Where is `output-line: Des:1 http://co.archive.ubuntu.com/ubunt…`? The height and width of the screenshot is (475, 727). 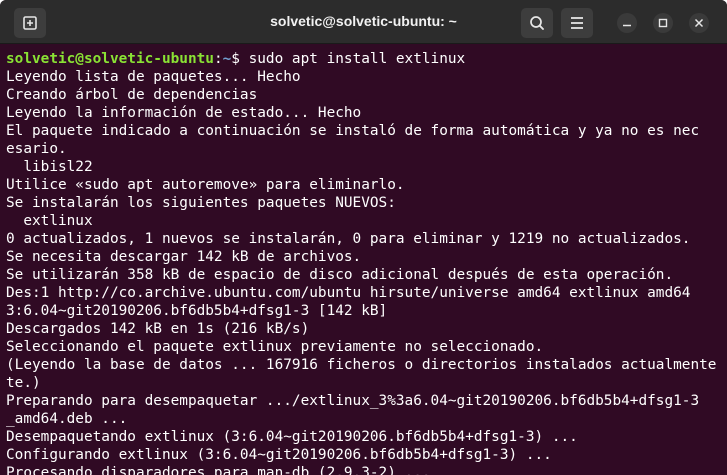
output-line: Des:1 http://co.archive.ubuntu.com/ubunt… is located at coordinates (348, 293).